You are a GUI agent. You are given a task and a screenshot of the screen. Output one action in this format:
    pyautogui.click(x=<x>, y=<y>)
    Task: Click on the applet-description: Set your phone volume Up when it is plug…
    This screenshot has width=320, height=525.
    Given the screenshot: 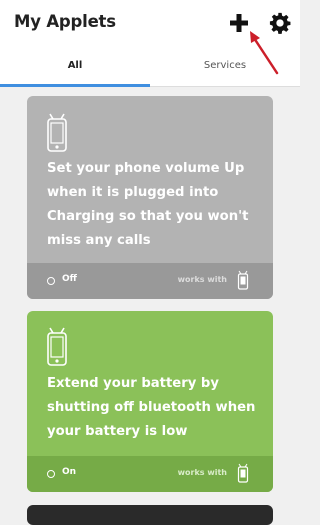 What is the action you would take?
    pyautogui.click(x=148, y=204)
    